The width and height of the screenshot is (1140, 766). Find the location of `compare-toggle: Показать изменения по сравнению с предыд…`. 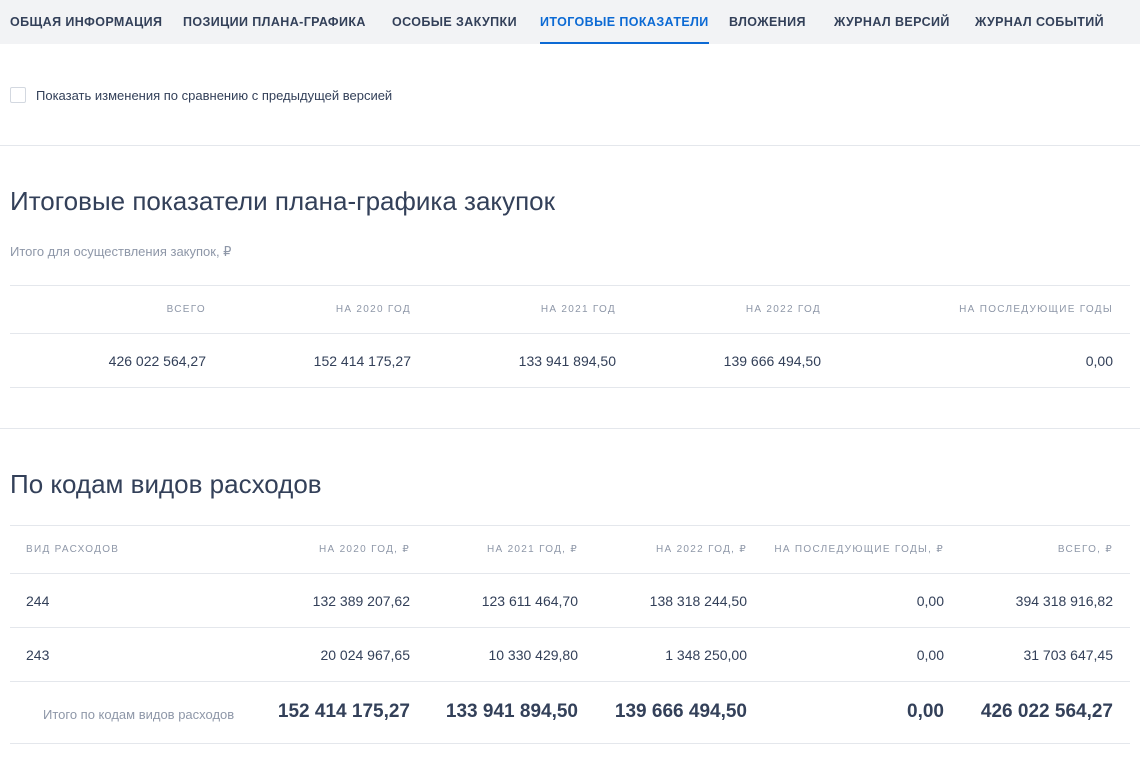

compare-toggle: Показать изменения по сравнению с предыд… is located at coordinates (201, 95).